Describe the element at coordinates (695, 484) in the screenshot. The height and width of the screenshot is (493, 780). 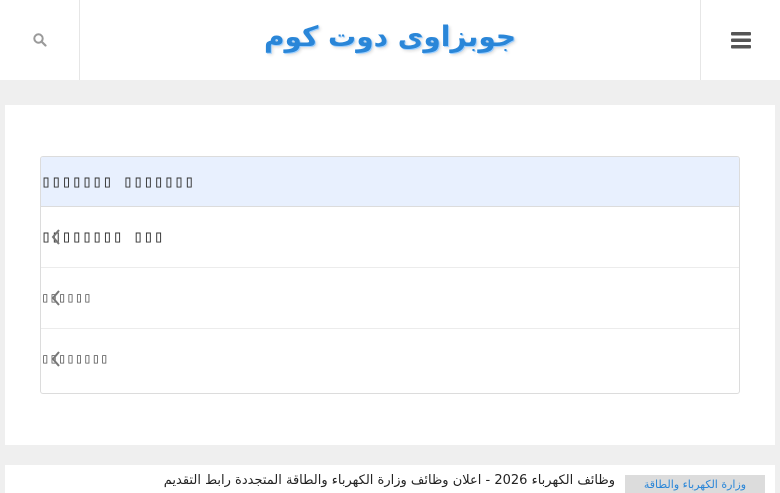
I see `category-tag: وزارة الكهرباء والطاقة` at that location.